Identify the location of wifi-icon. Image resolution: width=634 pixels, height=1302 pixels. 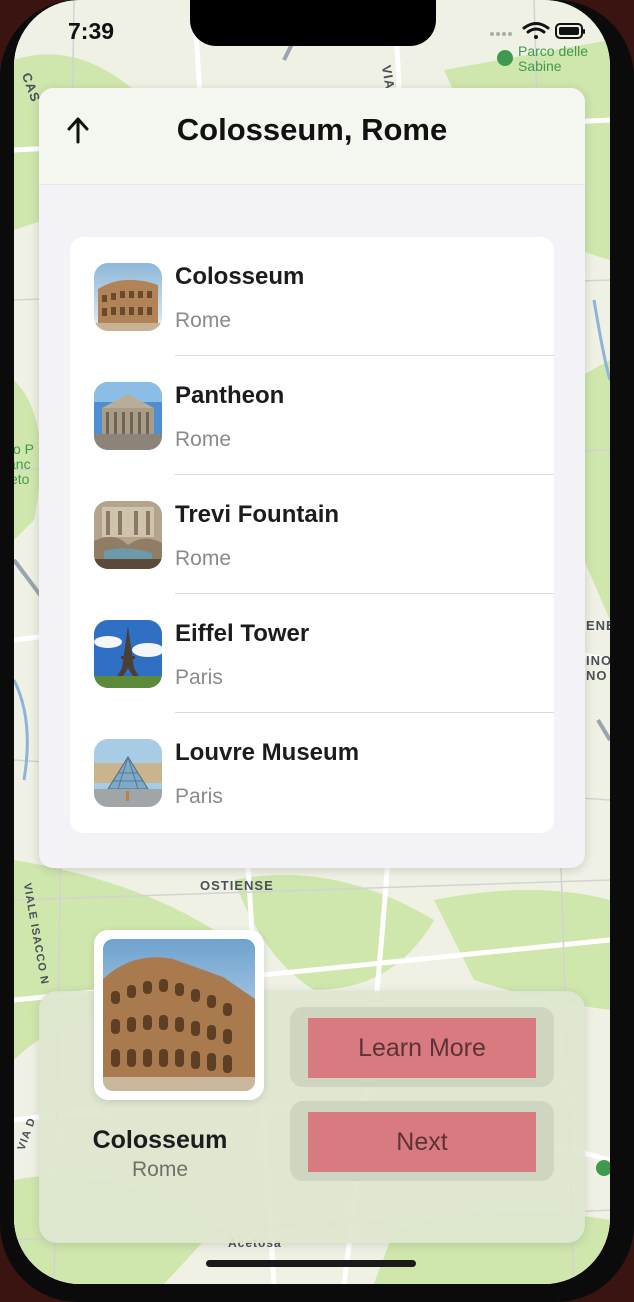
(536, 30).